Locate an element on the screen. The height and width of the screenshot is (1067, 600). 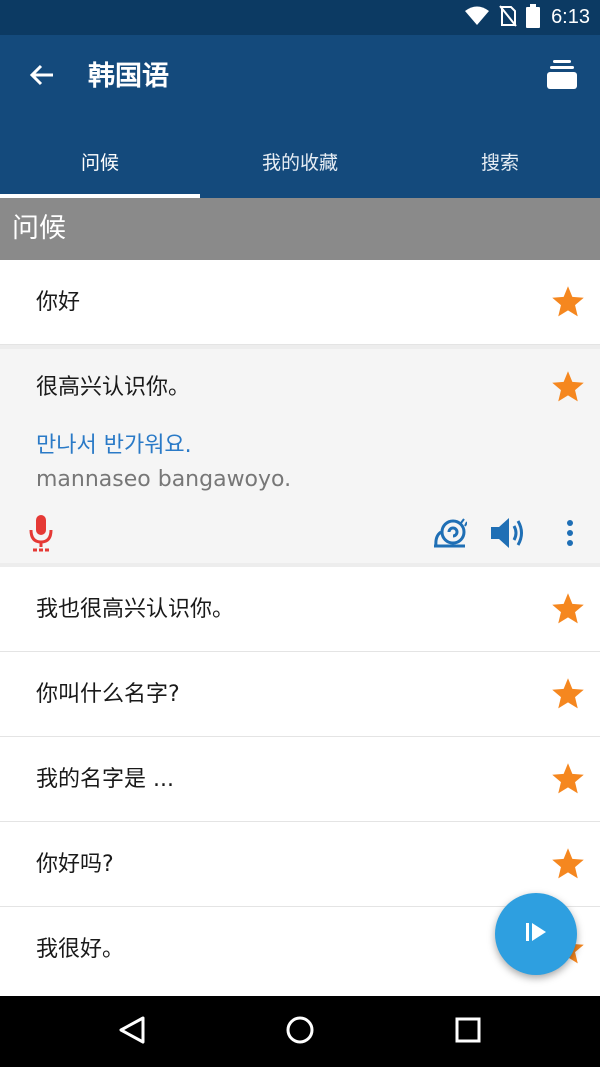
tab-label: 我的收藏 is located at coordinates (299, 163).